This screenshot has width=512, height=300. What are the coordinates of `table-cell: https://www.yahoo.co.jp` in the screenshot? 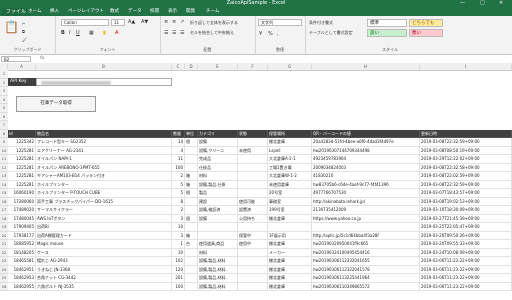 It's located at (366, 218).